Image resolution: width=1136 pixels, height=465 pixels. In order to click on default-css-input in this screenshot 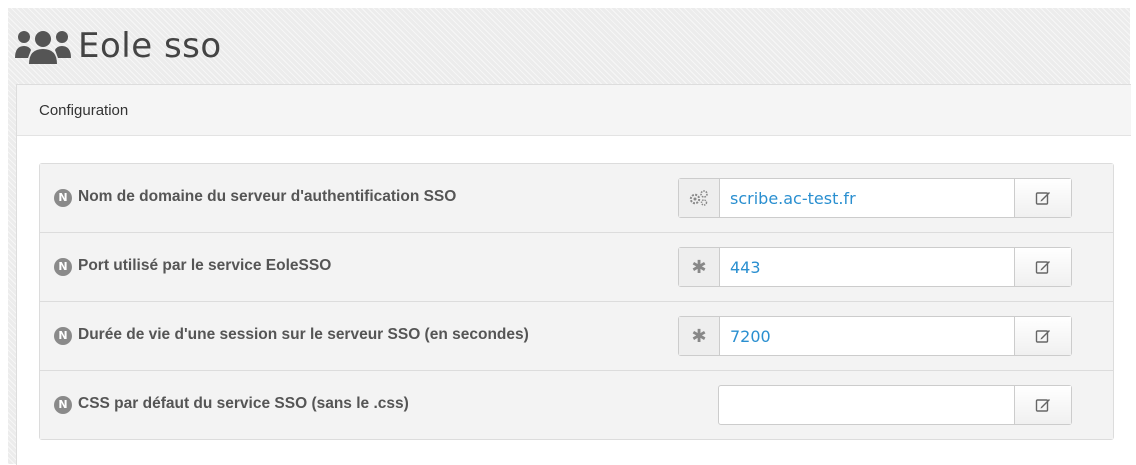, I will do `click(866, 405)`.